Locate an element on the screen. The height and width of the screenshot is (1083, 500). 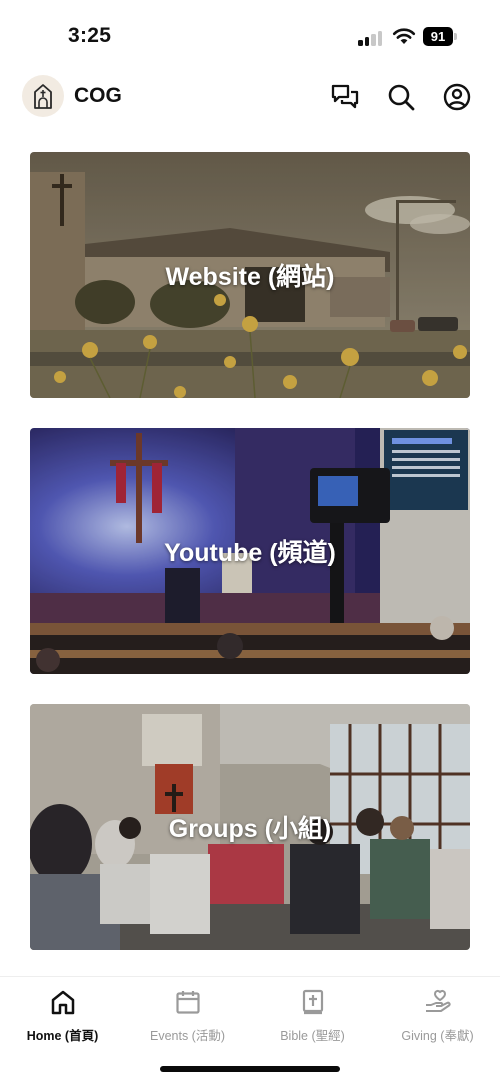
status-time: 3:25 is located at coordinates (90, 35).